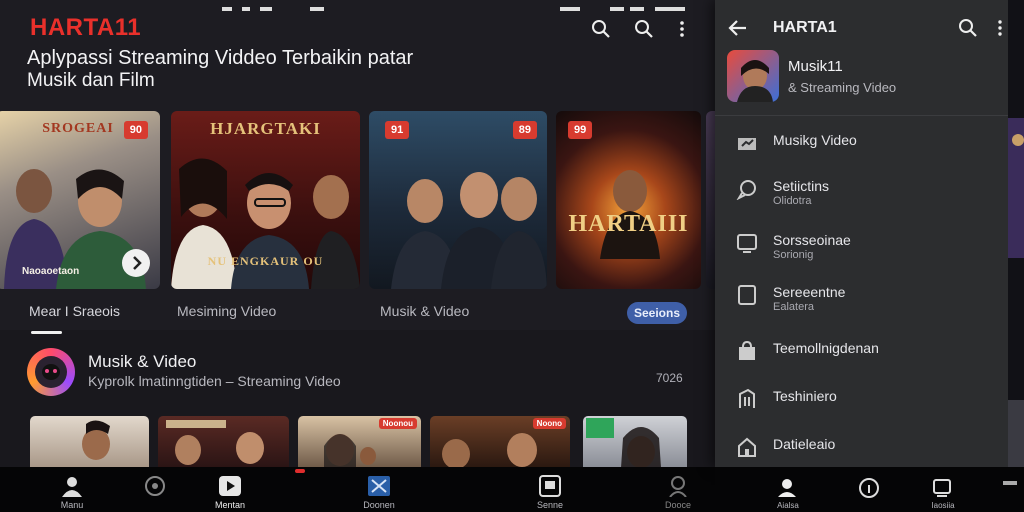 This screenshot has height=512, width=1024. I want to click on nav-label: Doonen, so click(379, 505).